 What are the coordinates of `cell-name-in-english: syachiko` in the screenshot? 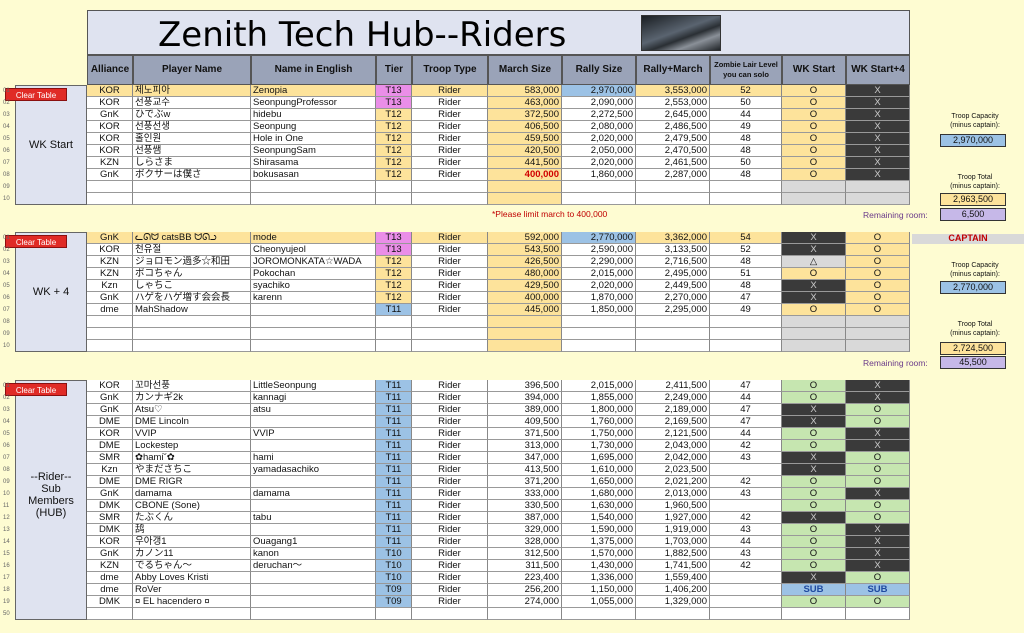 It's located at (313, 286).